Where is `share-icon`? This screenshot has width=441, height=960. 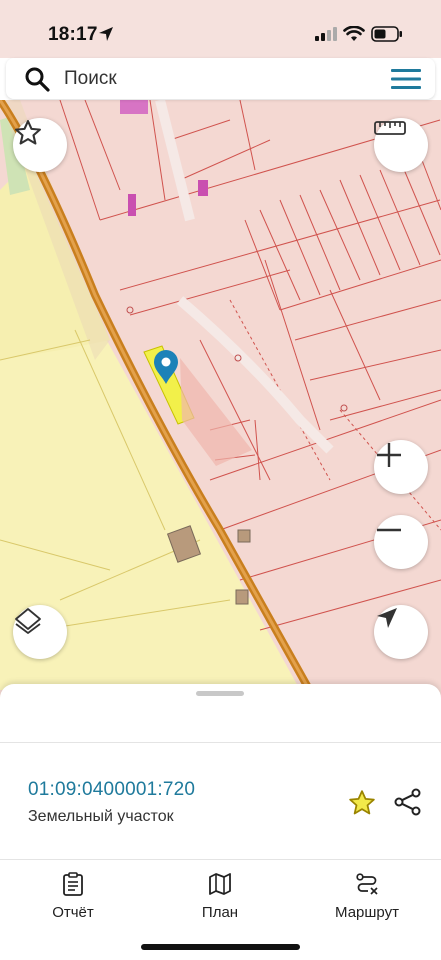
share-icon is located at coordinates (408, 802).